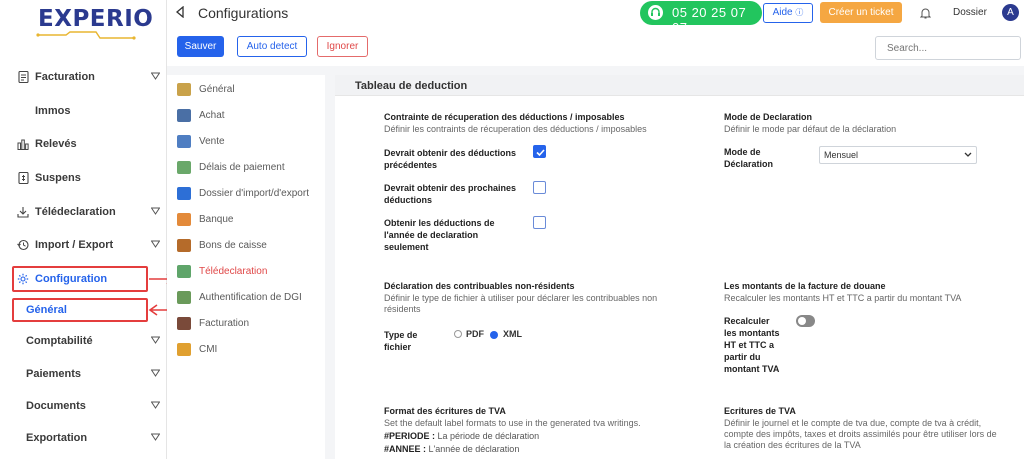 Image resolution: width=1024 pixels, height=459 pixels. I want to click on sidebar-item-label: Paiements, so click(54, 374).